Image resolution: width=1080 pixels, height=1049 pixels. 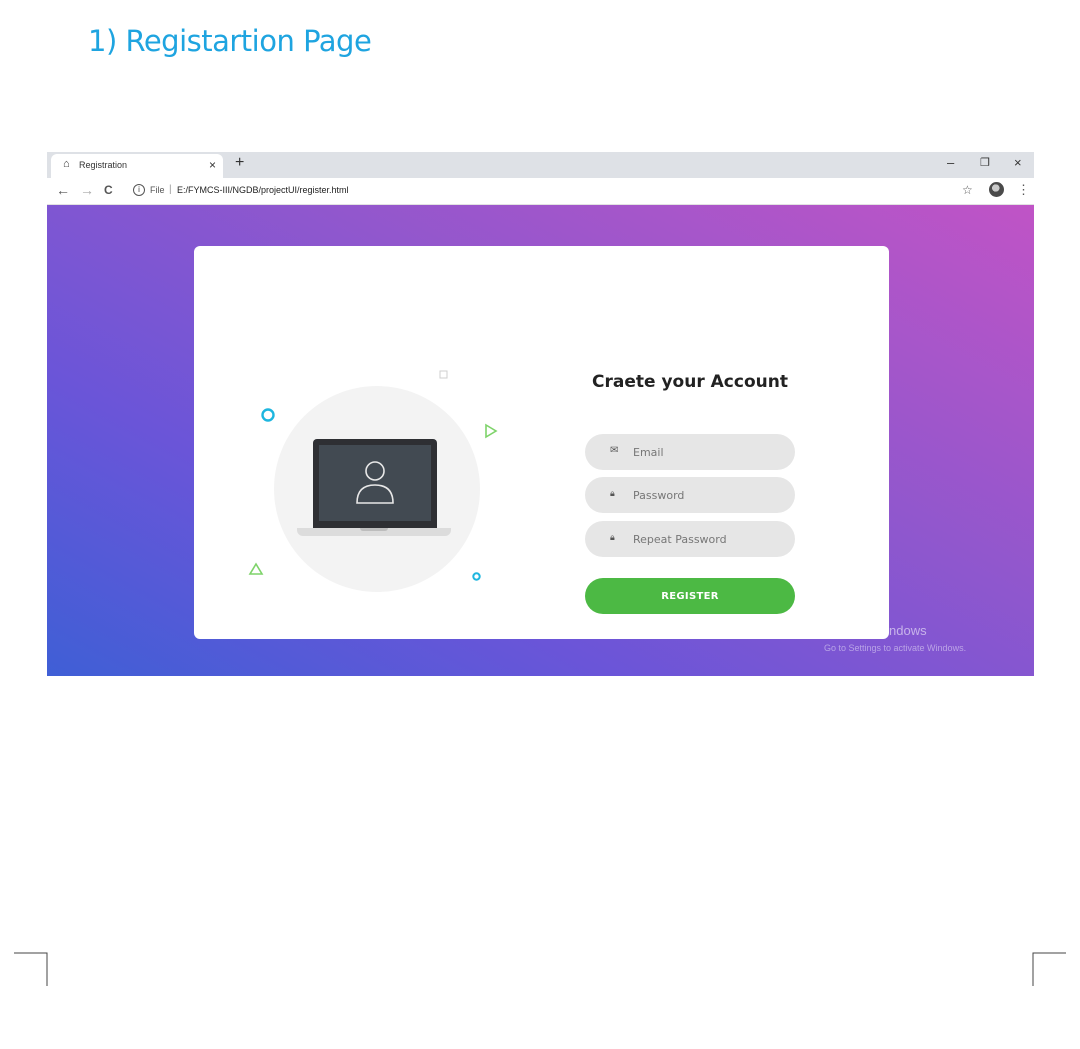 What do you see at coordinates (66, 164) in the screenshot?
I see `home-icon: ⌂` at bounding box center [66, 164].